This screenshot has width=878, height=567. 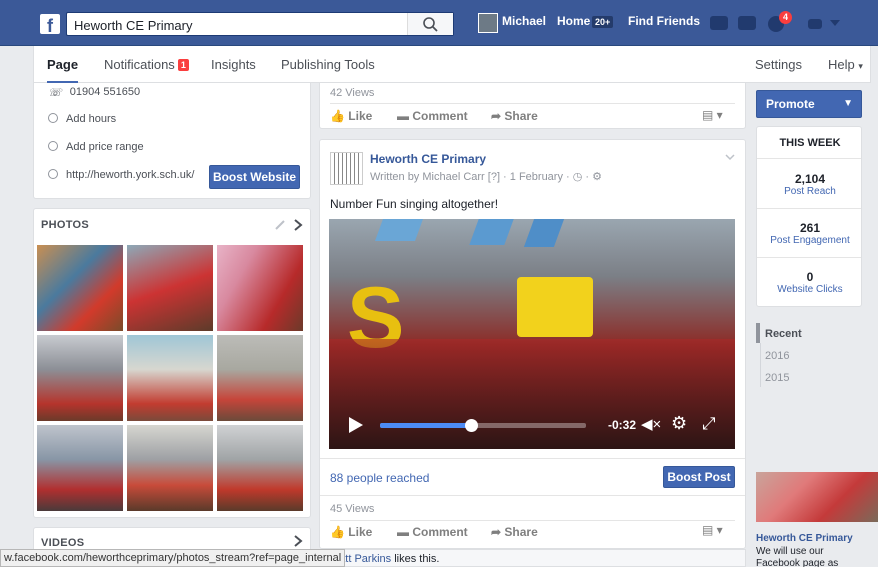 I want to click on privacy-lock-icon, so click(x=815, y=24).